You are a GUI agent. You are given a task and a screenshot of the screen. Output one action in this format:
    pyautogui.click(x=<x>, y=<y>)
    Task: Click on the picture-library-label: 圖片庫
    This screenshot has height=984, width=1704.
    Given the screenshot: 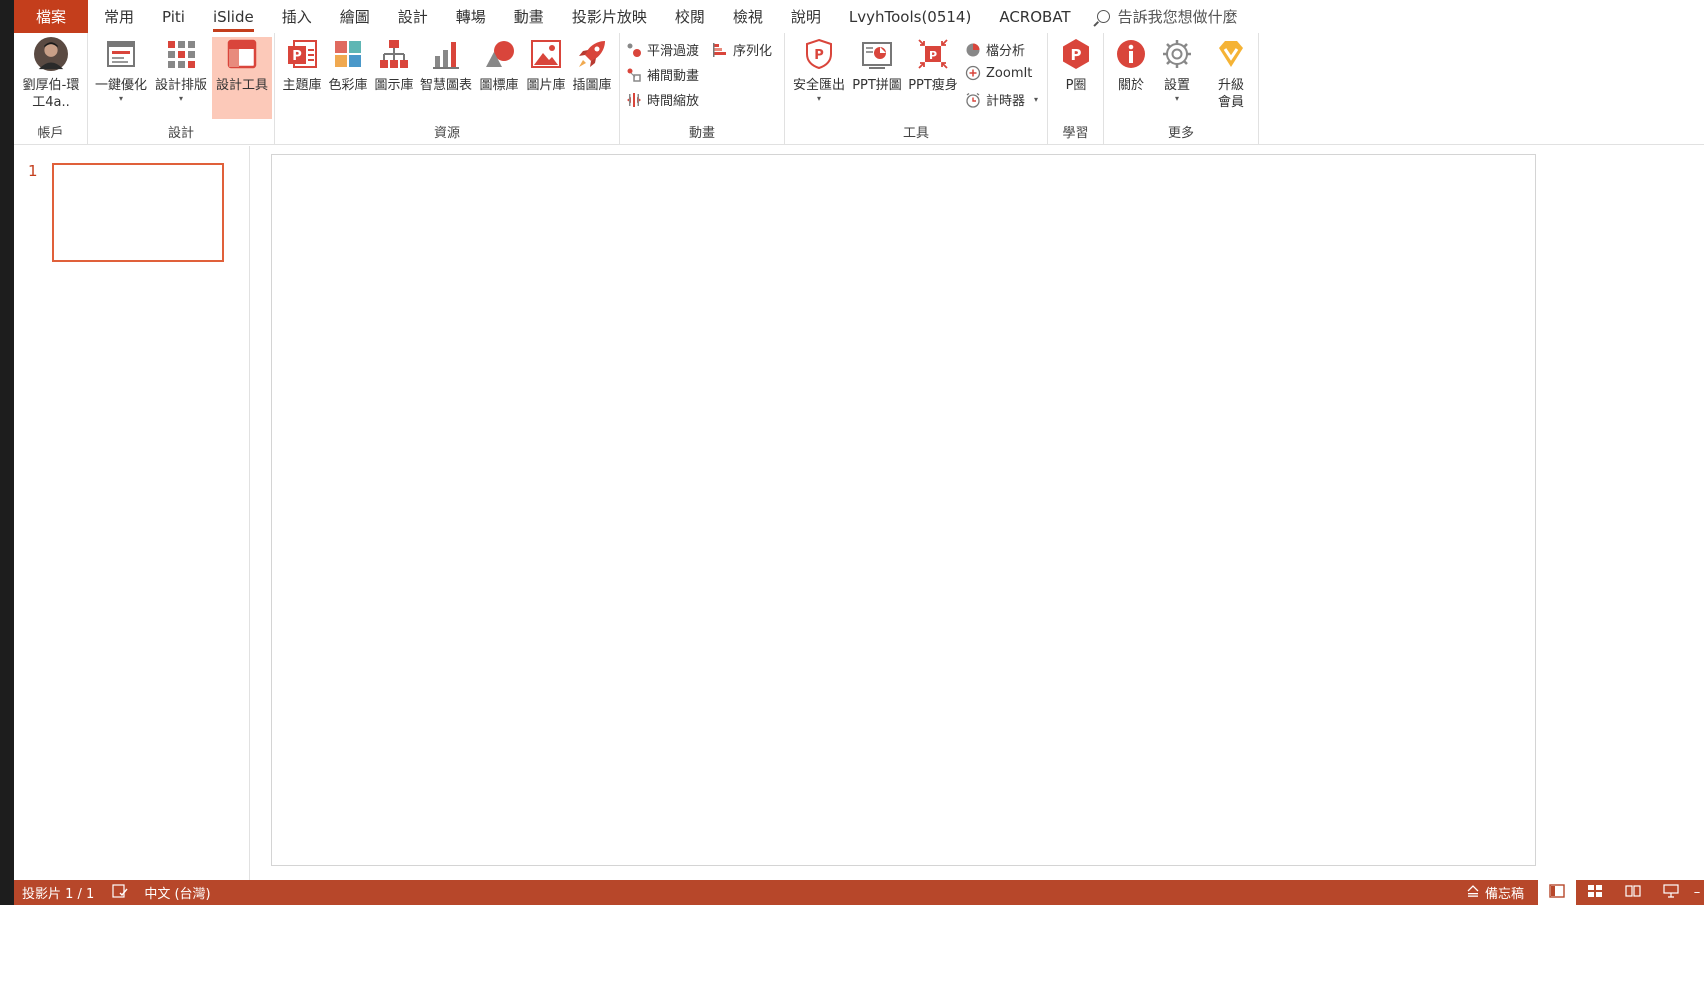 What is the action you would take?
    pyautogui.click(x=546, y=85)
    